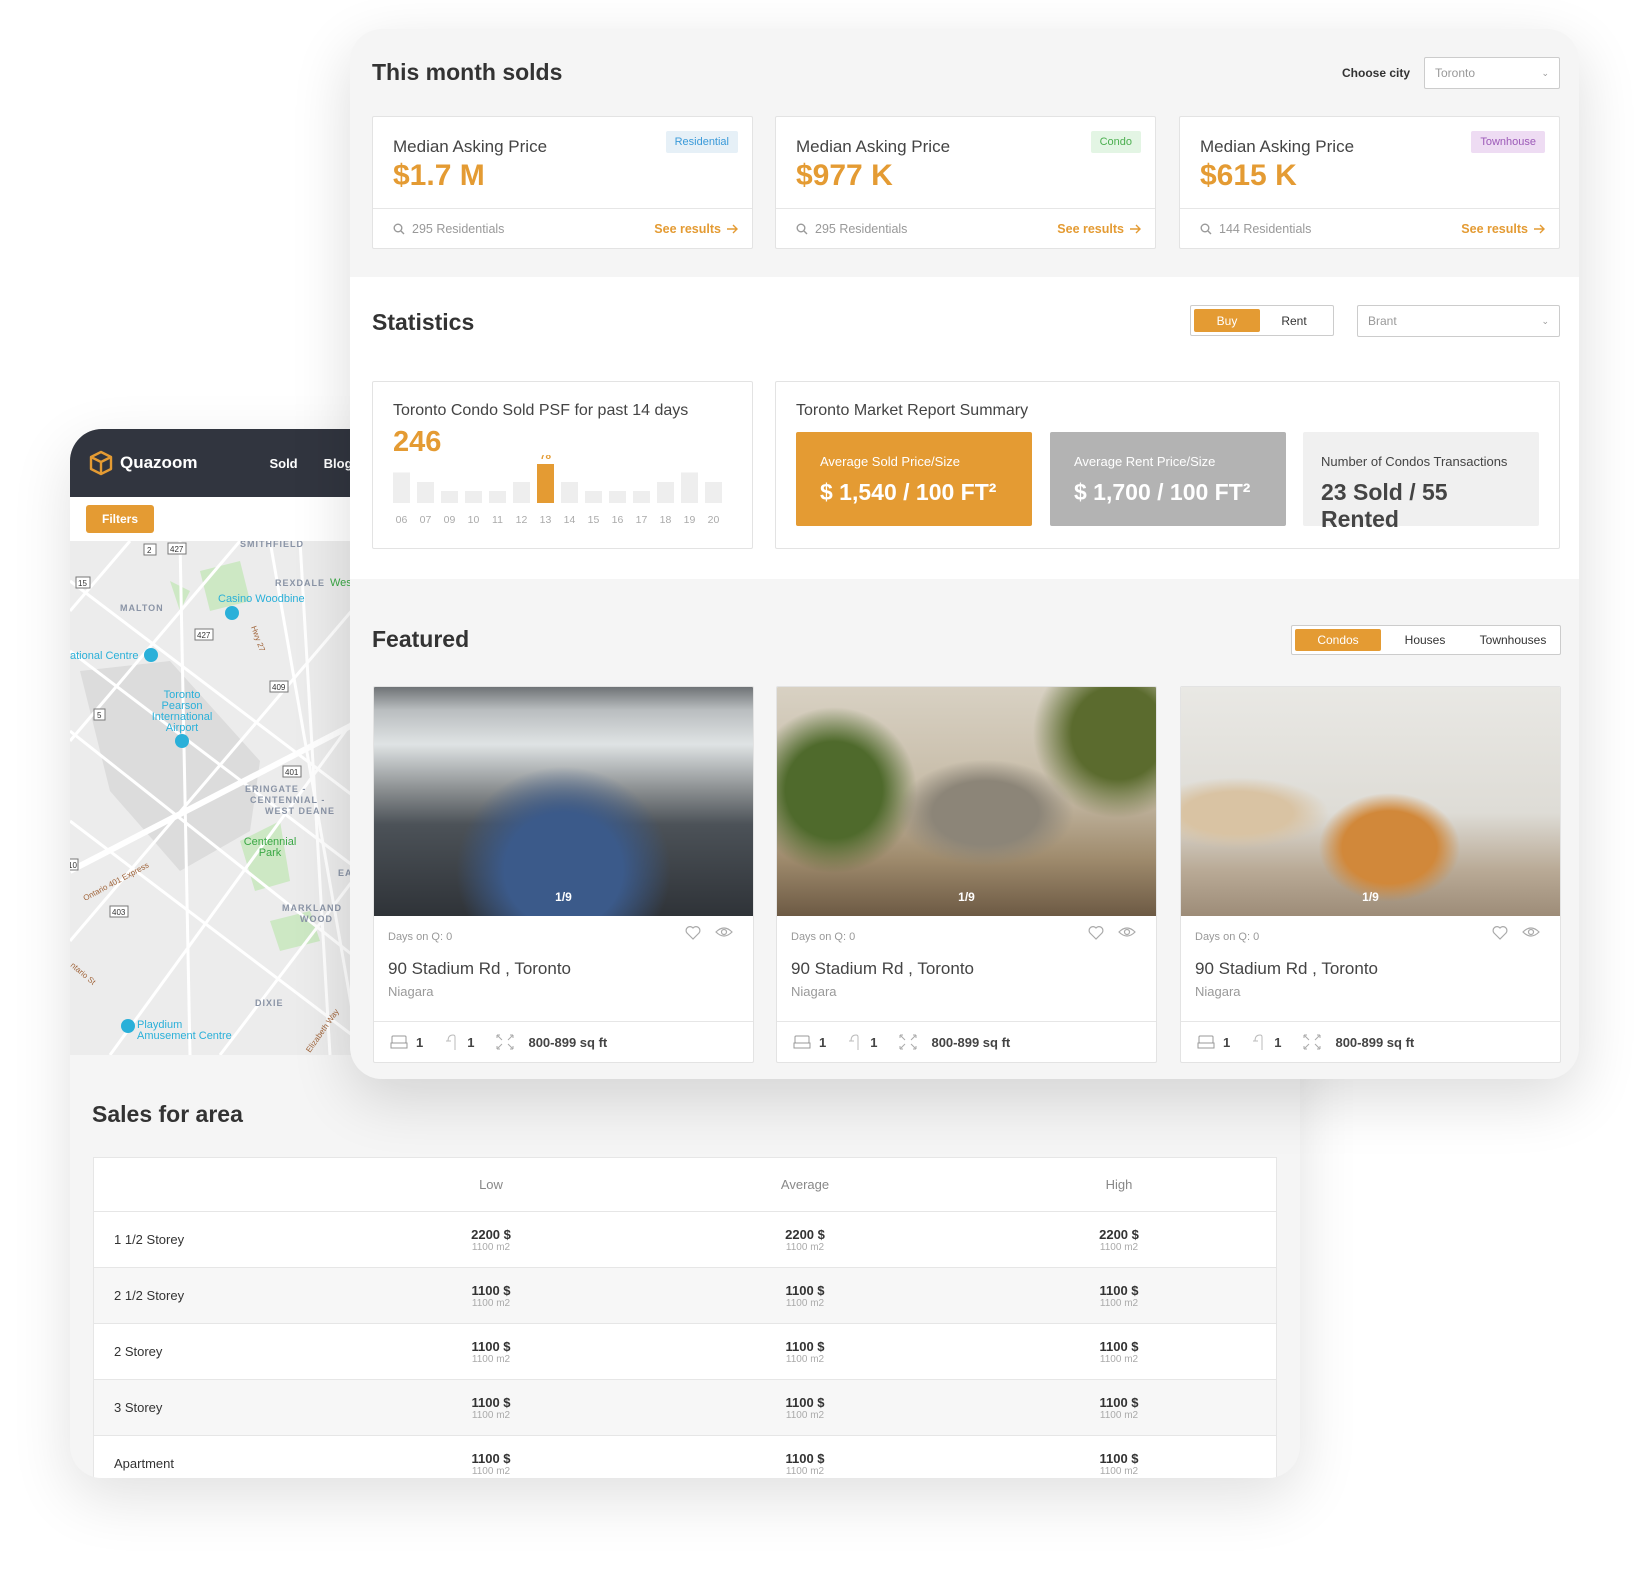 The width and height of the screenshot is (1650, 1590). Describe the element at coordinates (1227, 320) in the screenshot. I see `buy-button: Buy` at that location.